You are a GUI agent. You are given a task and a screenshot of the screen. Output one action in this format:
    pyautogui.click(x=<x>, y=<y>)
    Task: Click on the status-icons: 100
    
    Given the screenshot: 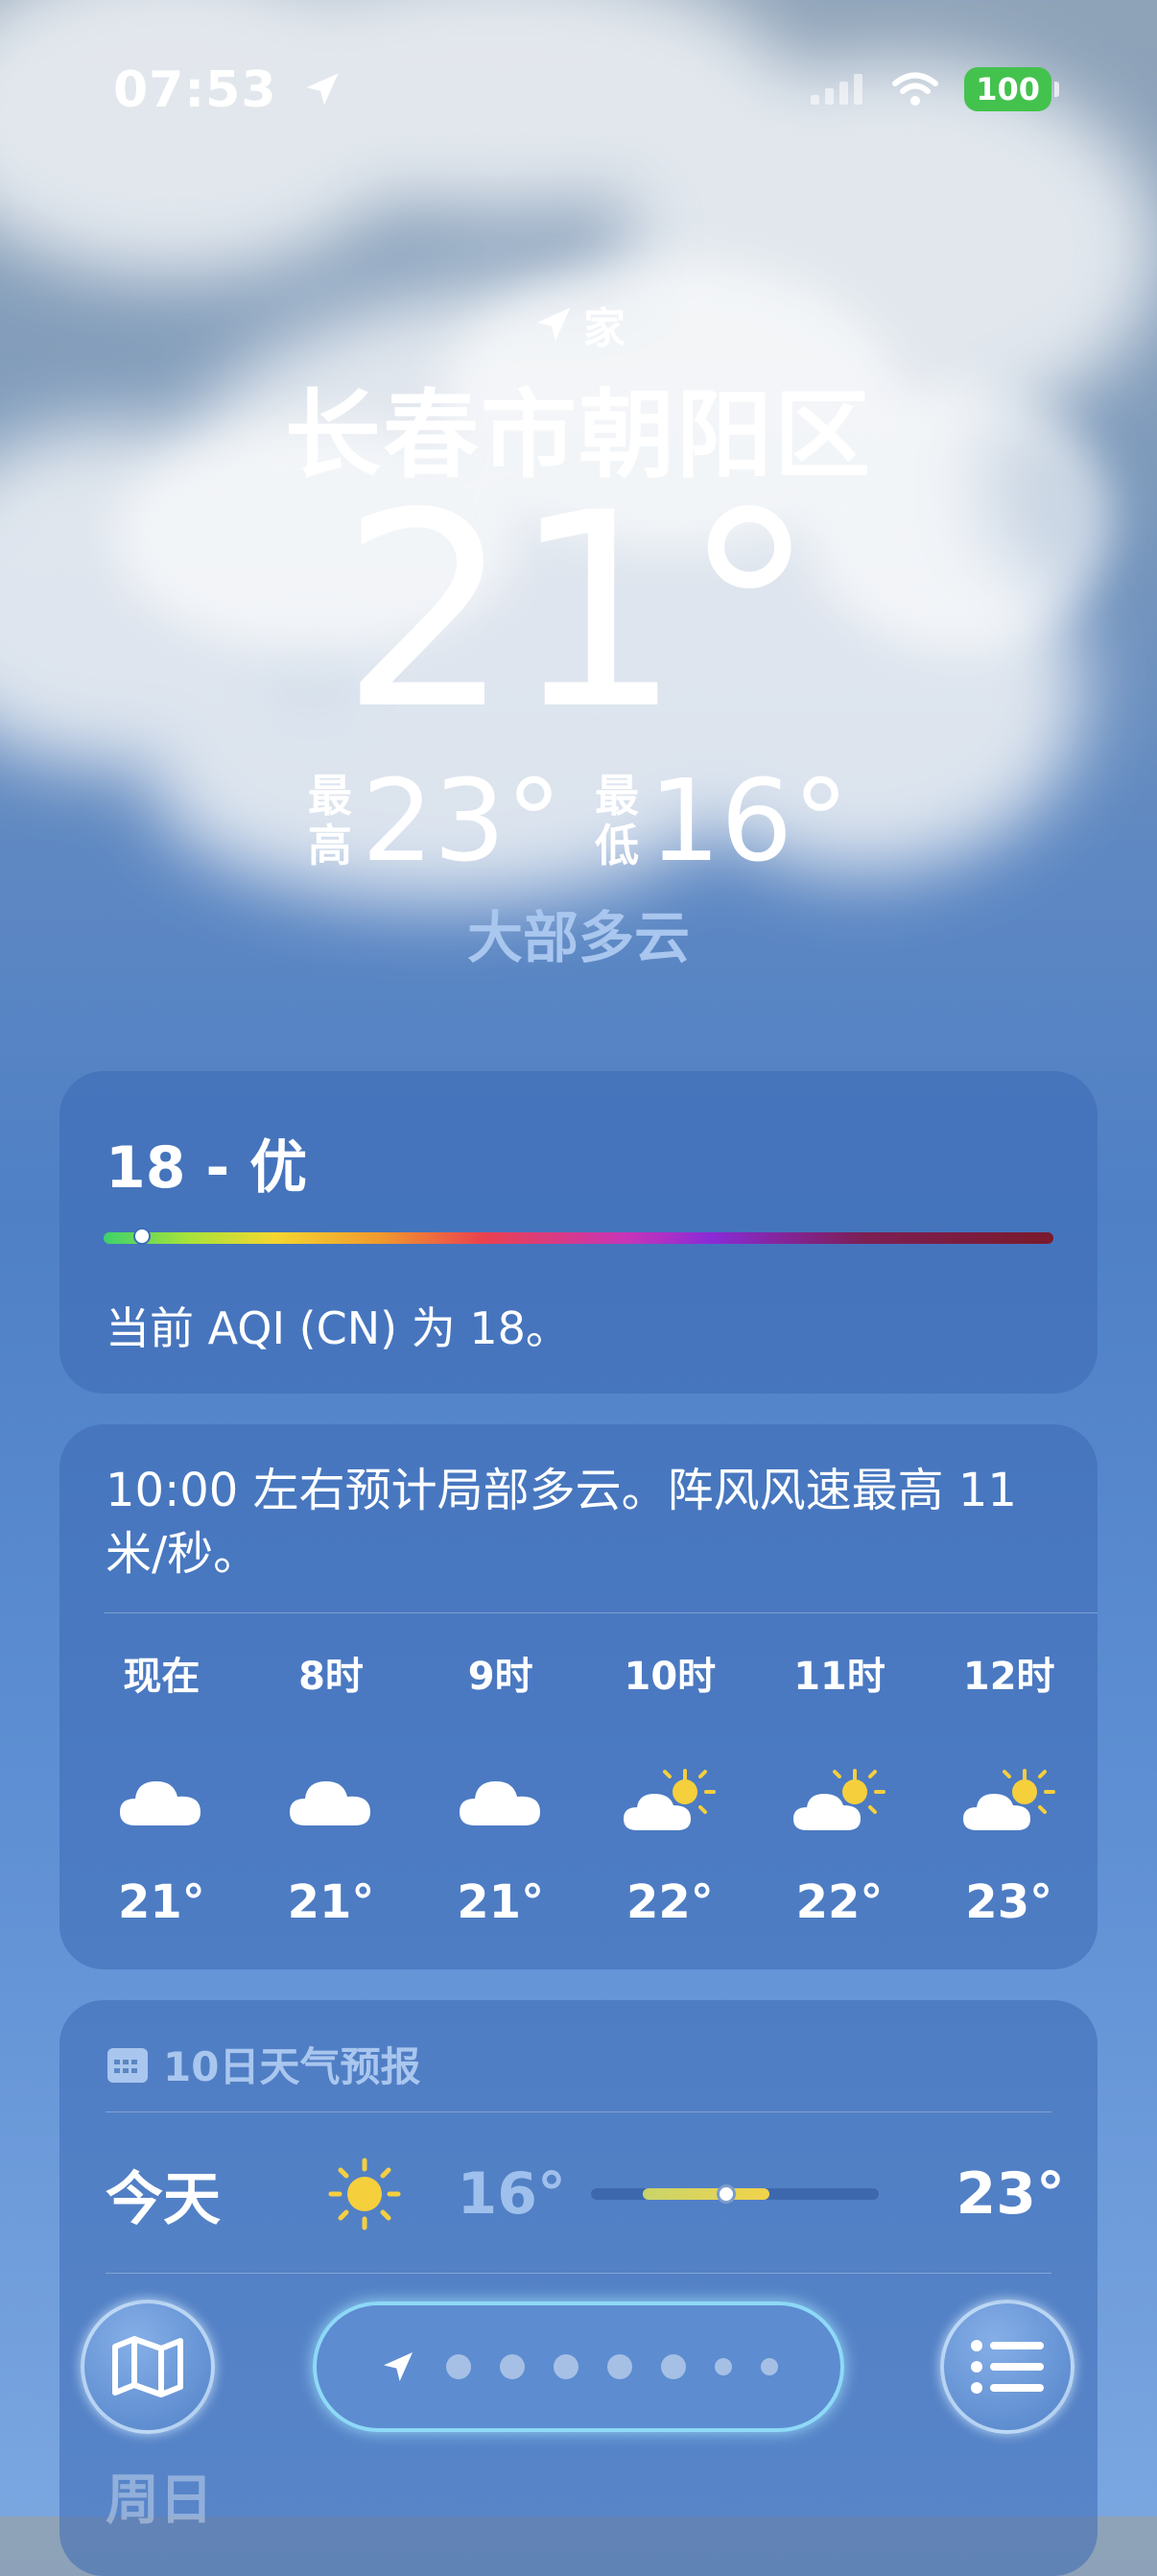 What is the action you would take?
    pyautogui.click(x=934, y=89)
    